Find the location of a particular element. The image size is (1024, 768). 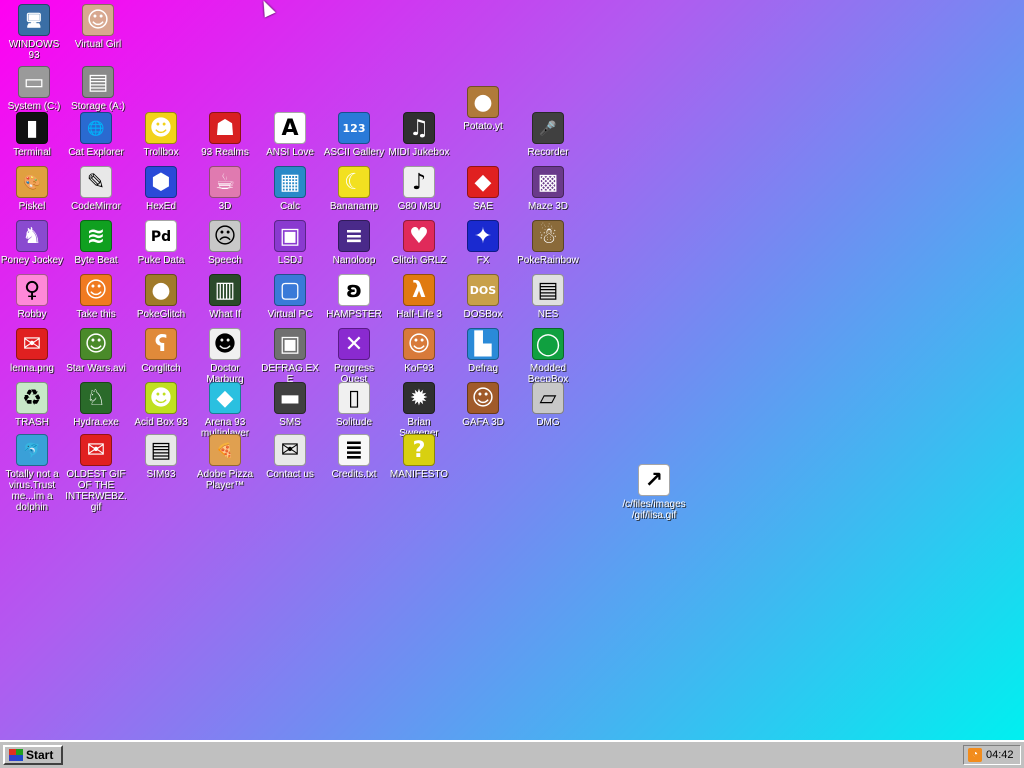

desktop-icon: ☾ Bananamp is located at coordinates (354, 189).